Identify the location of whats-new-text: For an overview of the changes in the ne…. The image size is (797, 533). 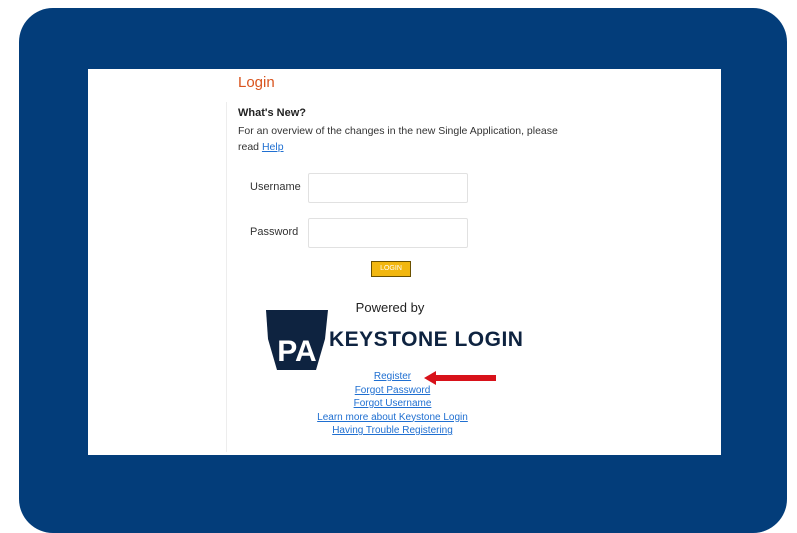
(403, 139).